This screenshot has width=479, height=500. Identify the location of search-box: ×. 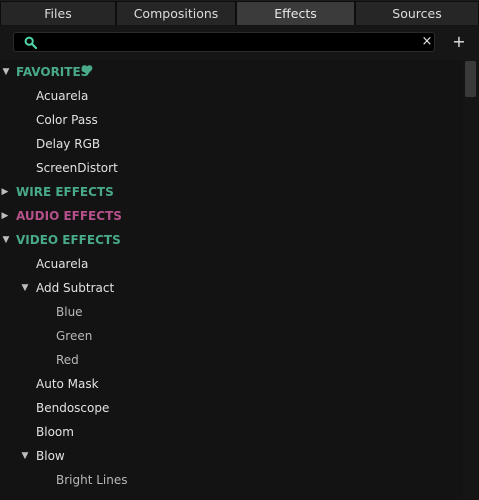
(224, 42).